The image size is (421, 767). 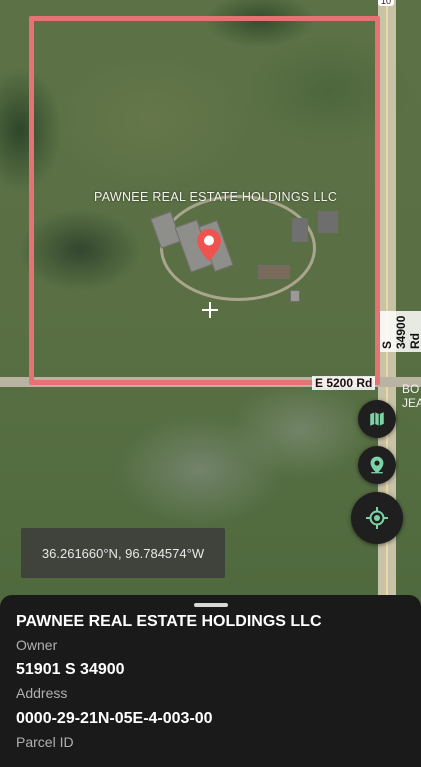 I want to click on parcel-owner-label: PAWNEE REAL ESTATE HOLDINGS LLC, so click(x=216, y=197).